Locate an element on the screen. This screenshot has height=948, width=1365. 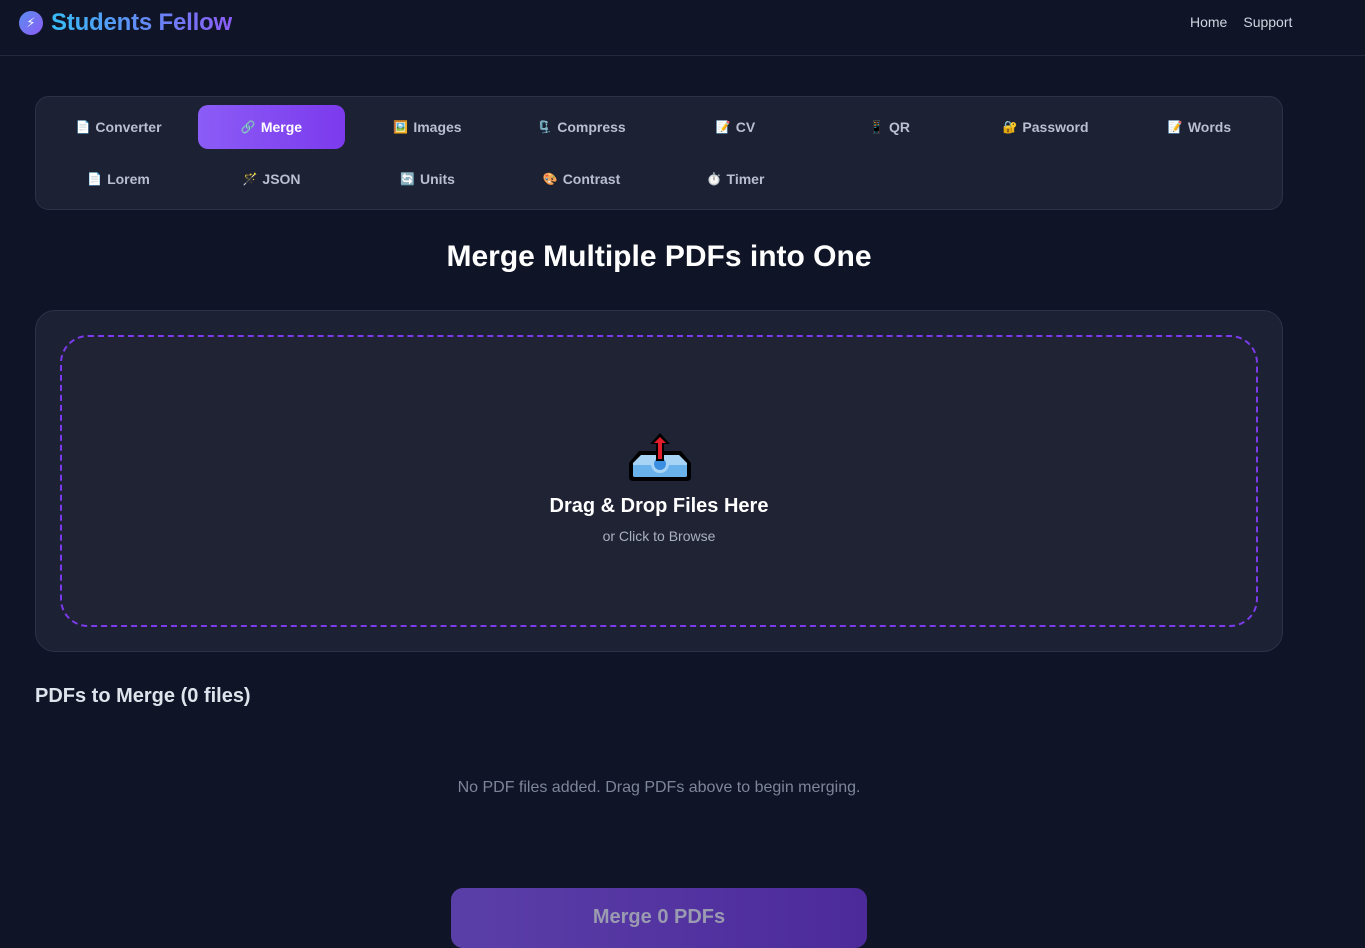
tool-cv: 📝 CV is located at coordinates (735, 127).